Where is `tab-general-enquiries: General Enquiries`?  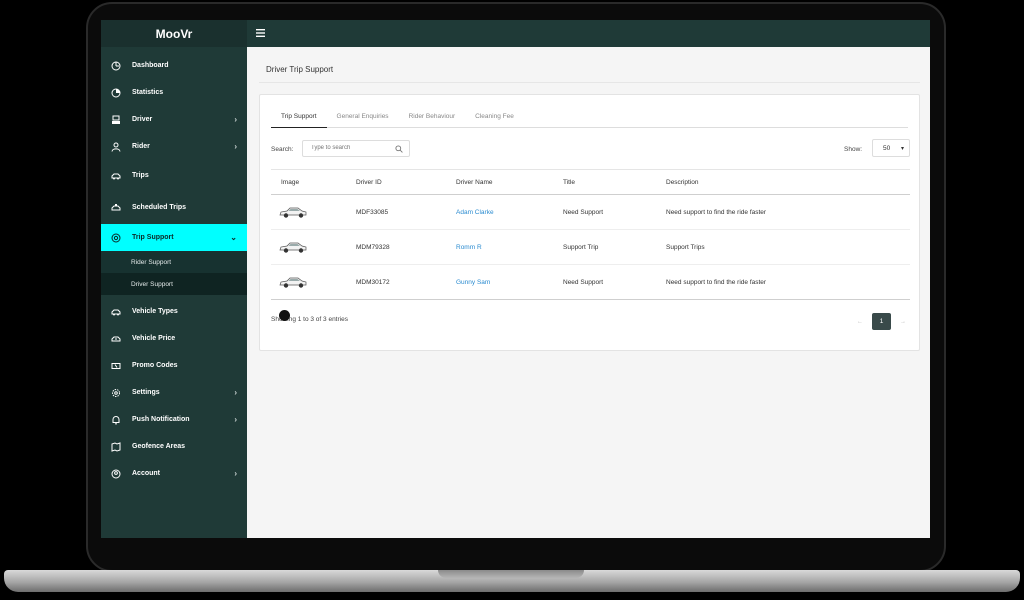 tab-general-enquiries: General Enquiries is located at coordinates (363, 119).